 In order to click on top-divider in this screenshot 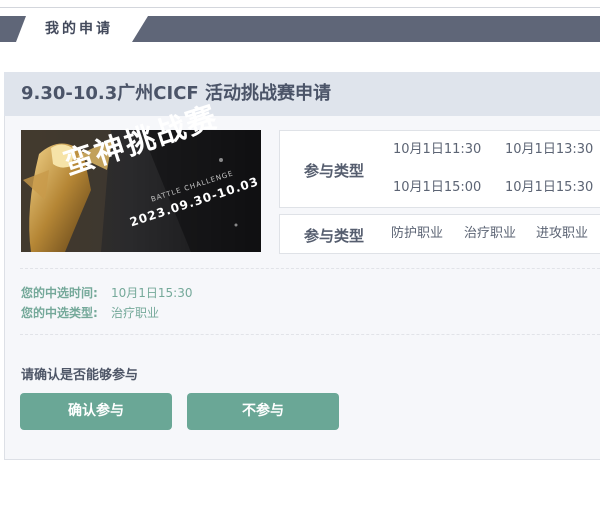, I will do `click(300, 7)`.